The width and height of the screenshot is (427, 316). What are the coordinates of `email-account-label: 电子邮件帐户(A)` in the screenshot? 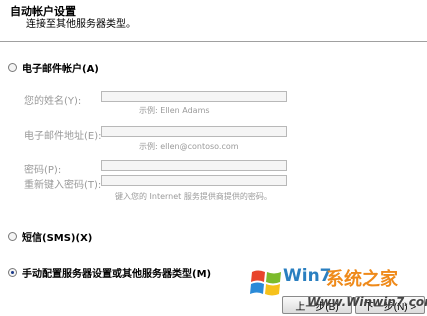 It's located at (60, 69).